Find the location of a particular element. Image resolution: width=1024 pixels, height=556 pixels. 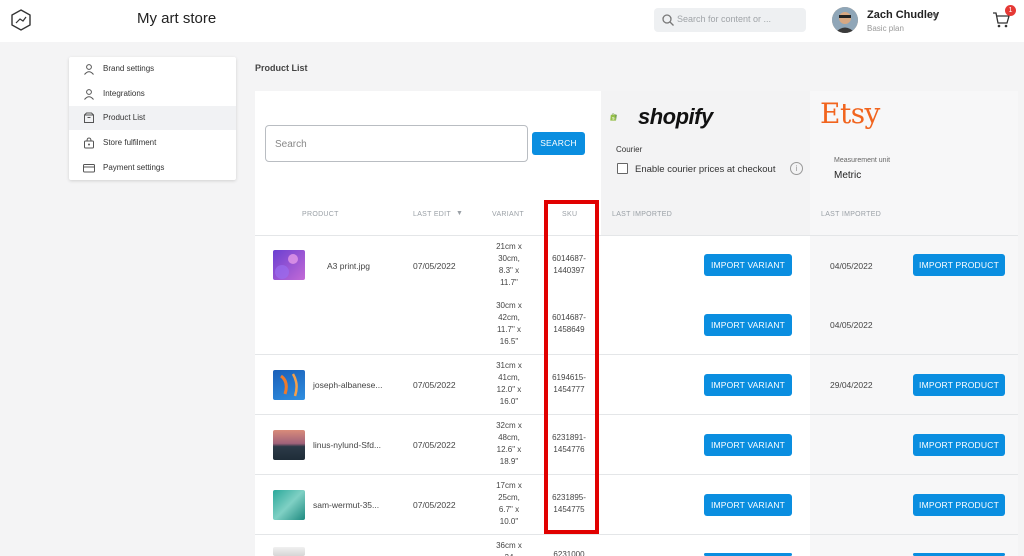

variant-line: 16.5" is located at coordinates (509, 341).